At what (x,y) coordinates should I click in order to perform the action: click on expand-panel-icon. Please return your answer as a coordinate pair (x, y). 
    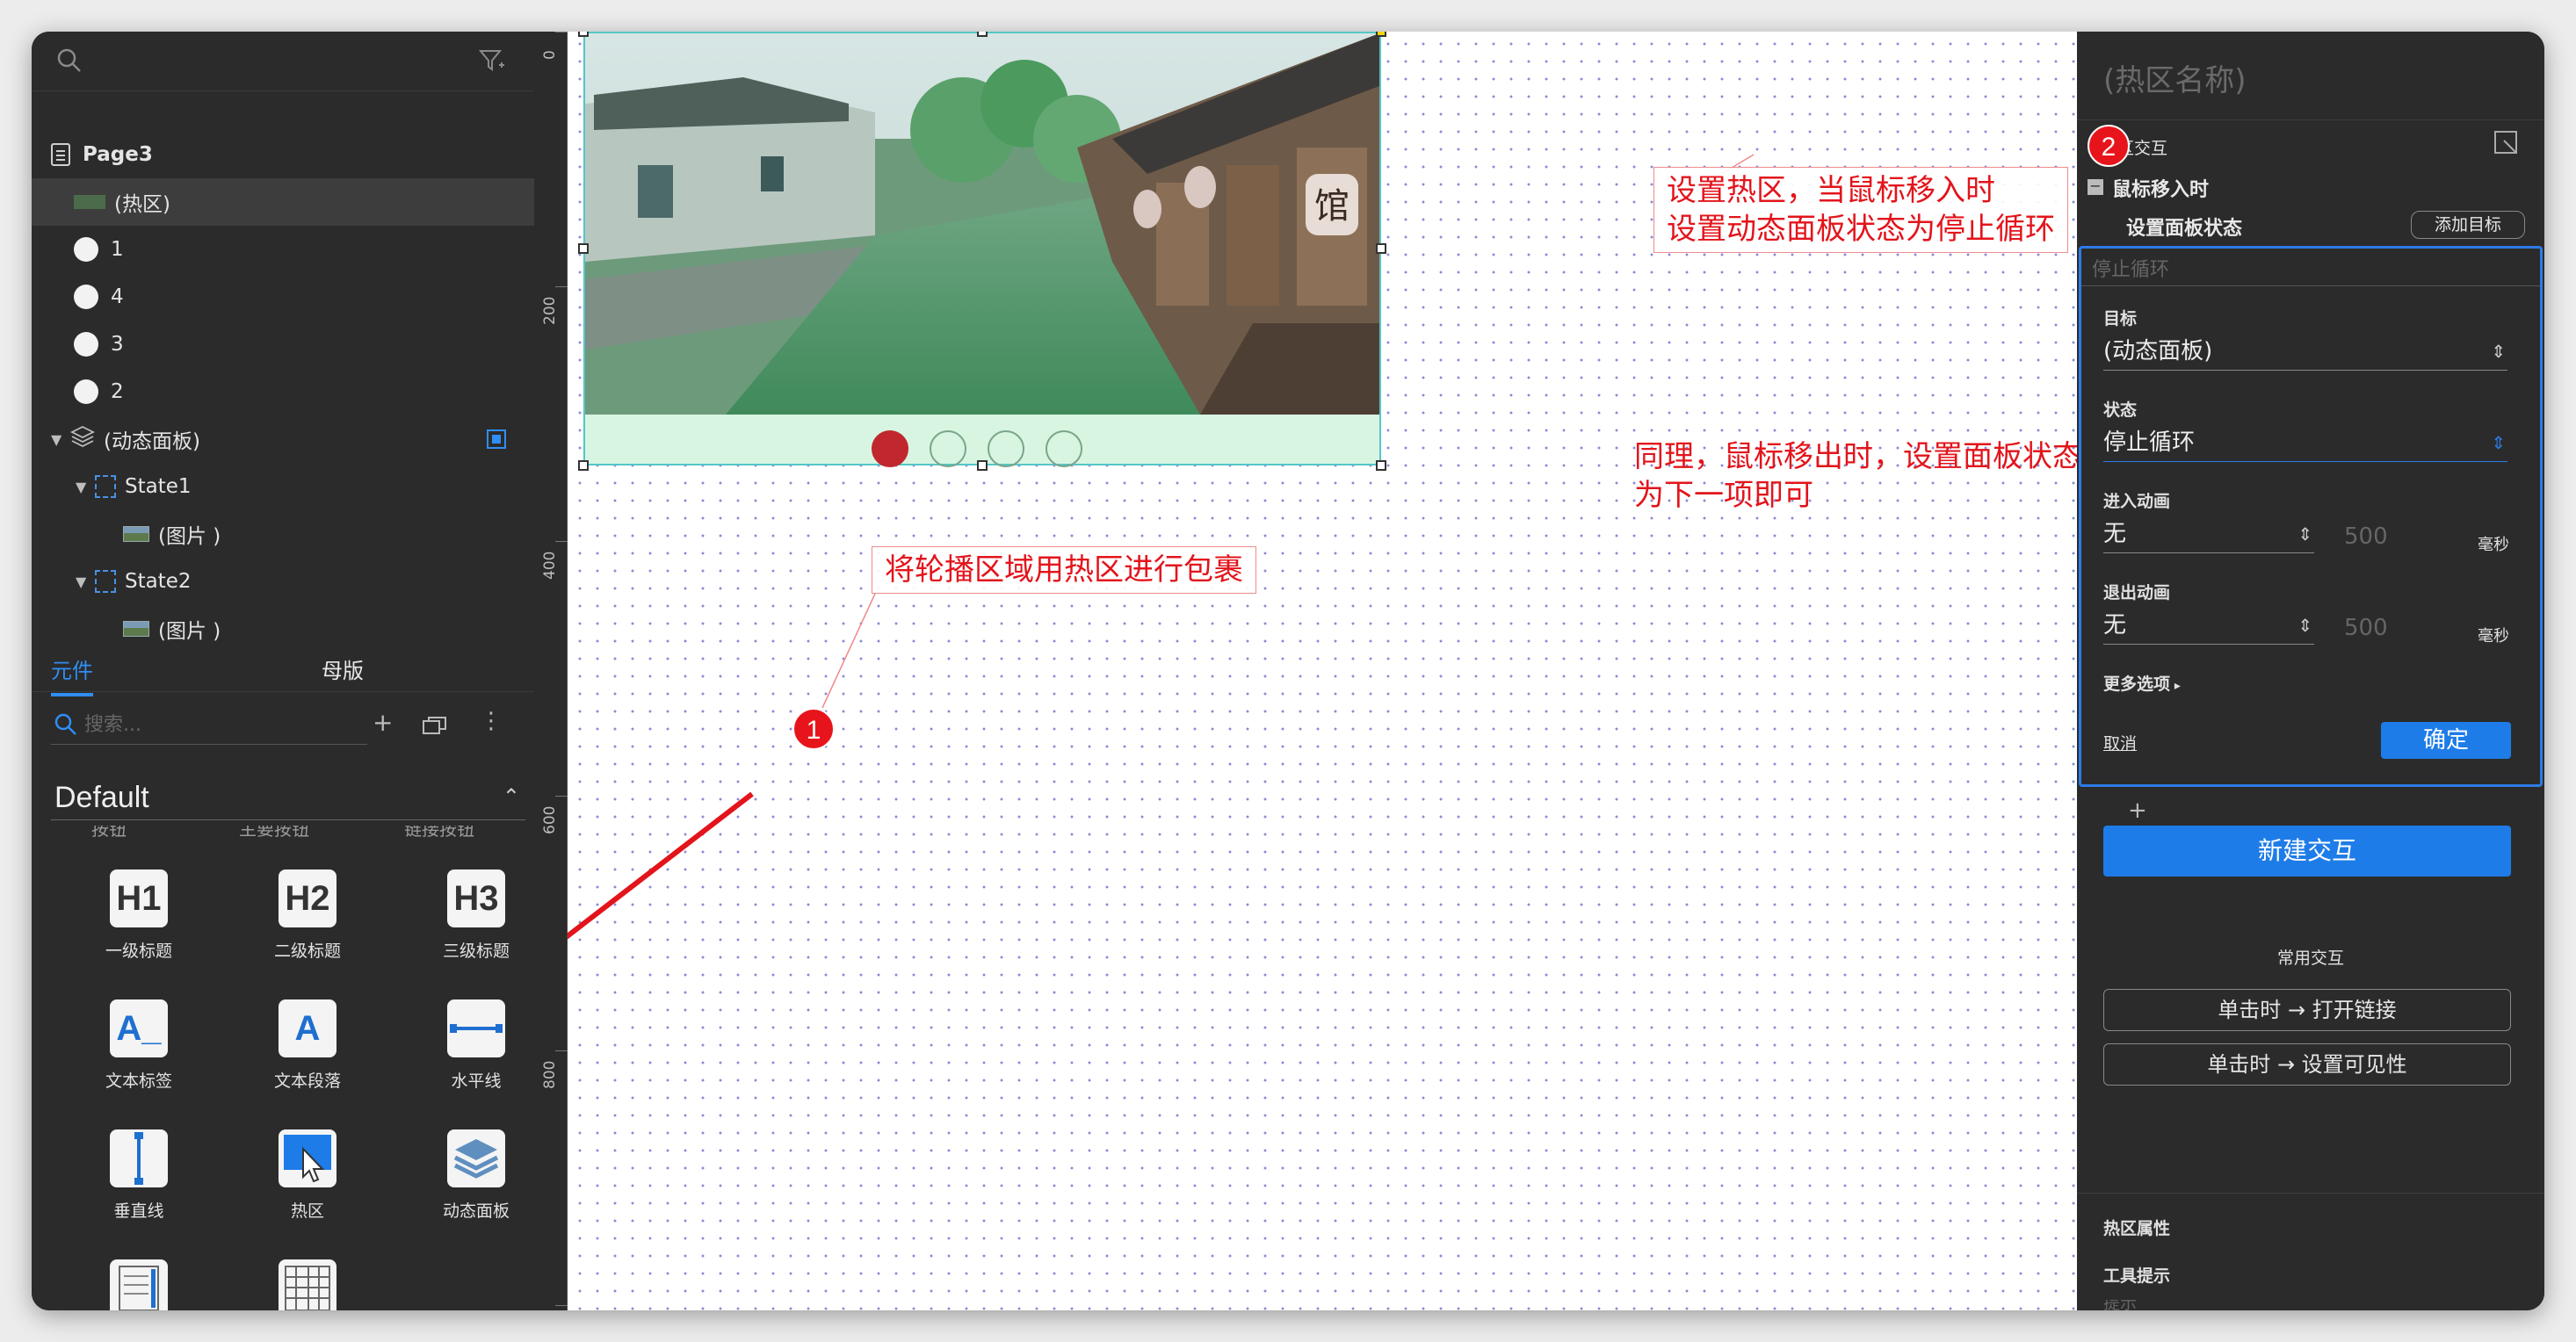
    Looking at the image, I should click on (2506, 145).